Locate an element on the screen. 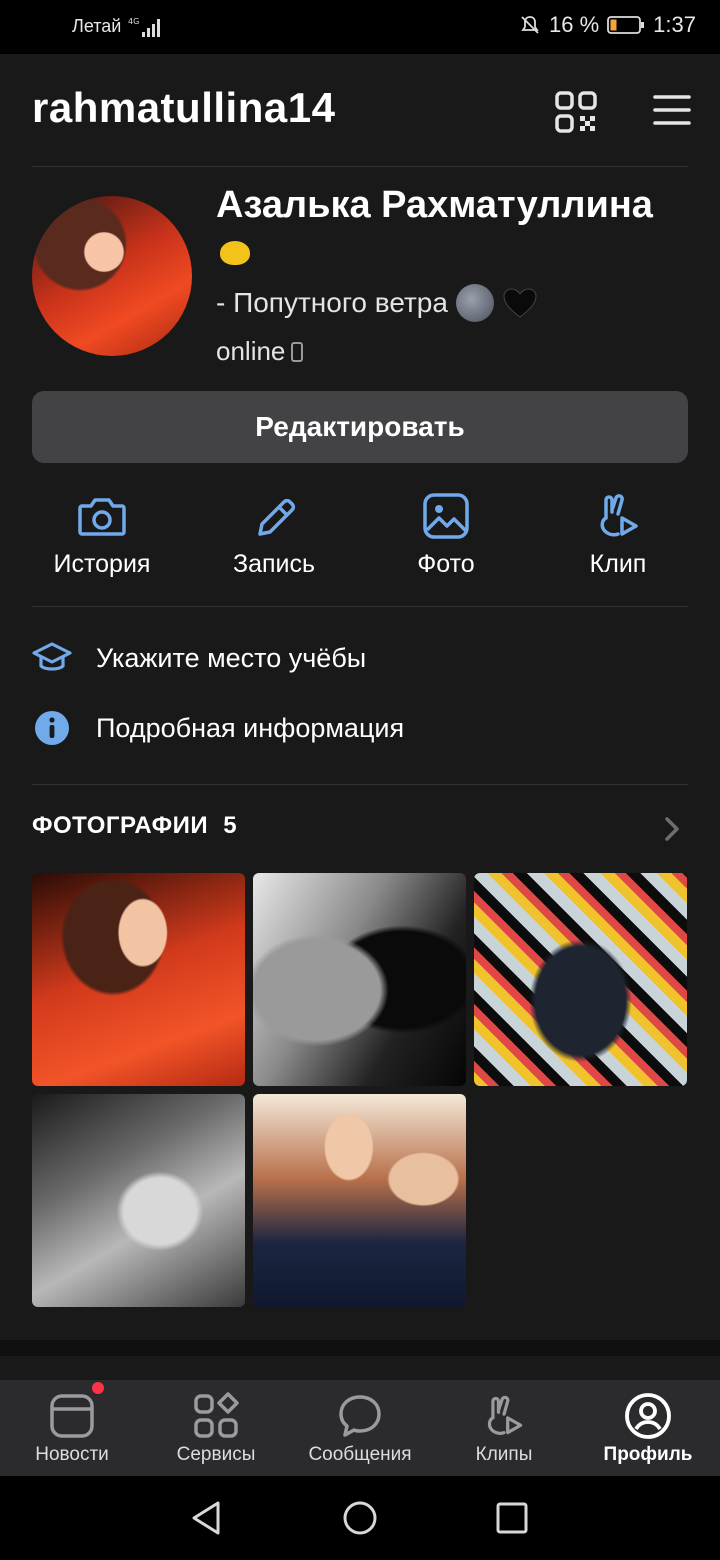 The image size is (720, 1560). info-icon is located at coordinates (52, 728).